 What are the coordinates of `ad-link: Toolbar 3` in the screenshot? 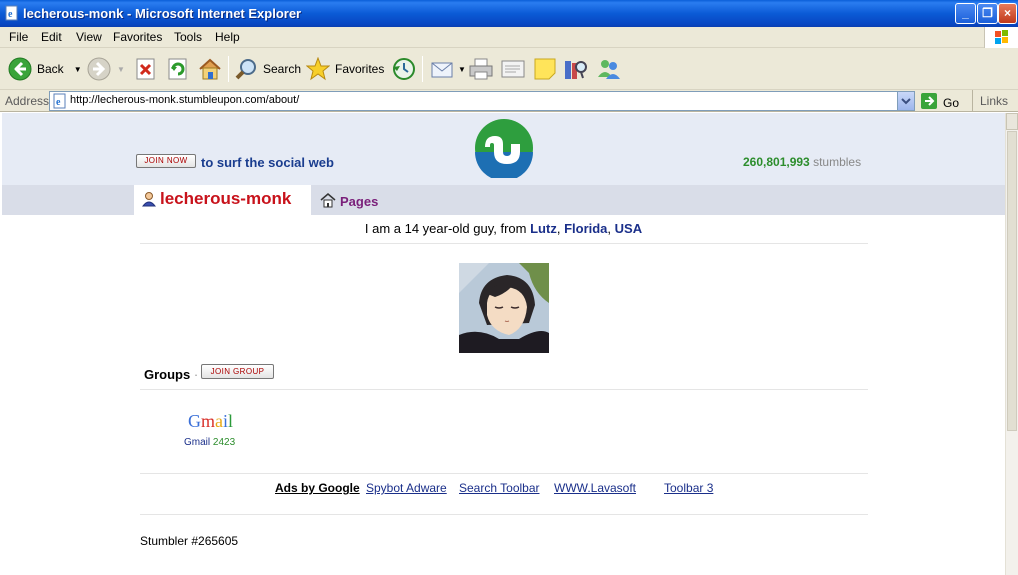 It's located at (688, 488).